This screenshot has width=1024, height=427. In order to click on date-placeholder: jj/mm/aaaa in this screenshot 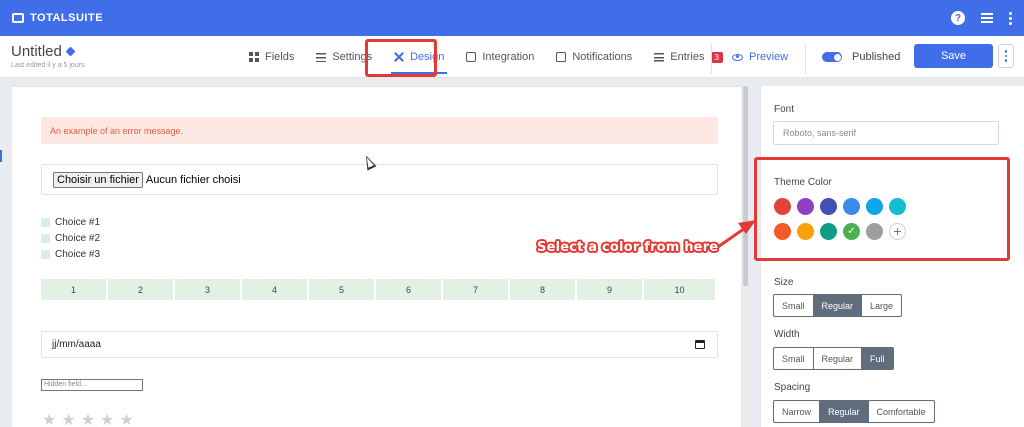, I will do `click(76, 344)`.